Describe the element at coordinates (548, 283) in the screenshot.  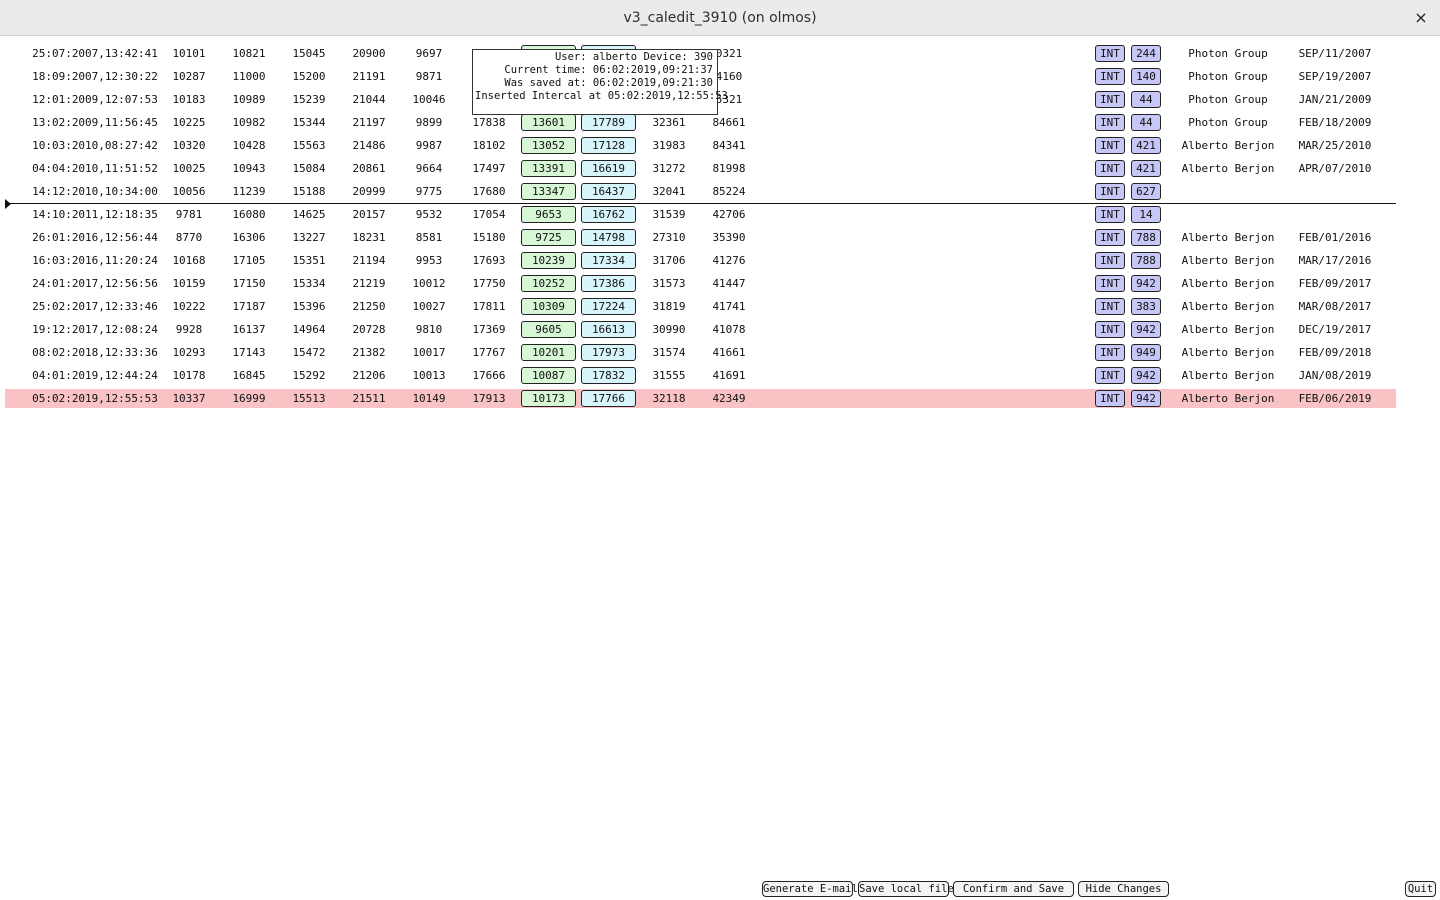
I see `green-value-field: 10252` at that location.